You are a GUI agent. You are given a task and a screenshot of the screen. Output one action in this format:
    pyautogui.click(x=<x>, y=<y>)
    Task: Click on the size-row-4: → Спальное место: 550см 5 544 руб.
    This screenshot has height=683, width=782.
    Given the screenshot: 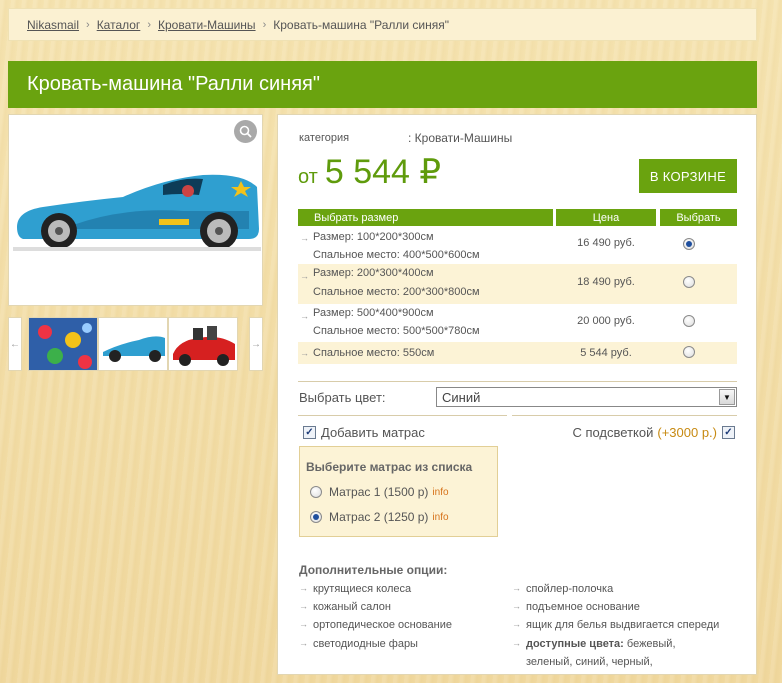 What is the action you would take?
    pyautogui.click(x=517, y=353)
    